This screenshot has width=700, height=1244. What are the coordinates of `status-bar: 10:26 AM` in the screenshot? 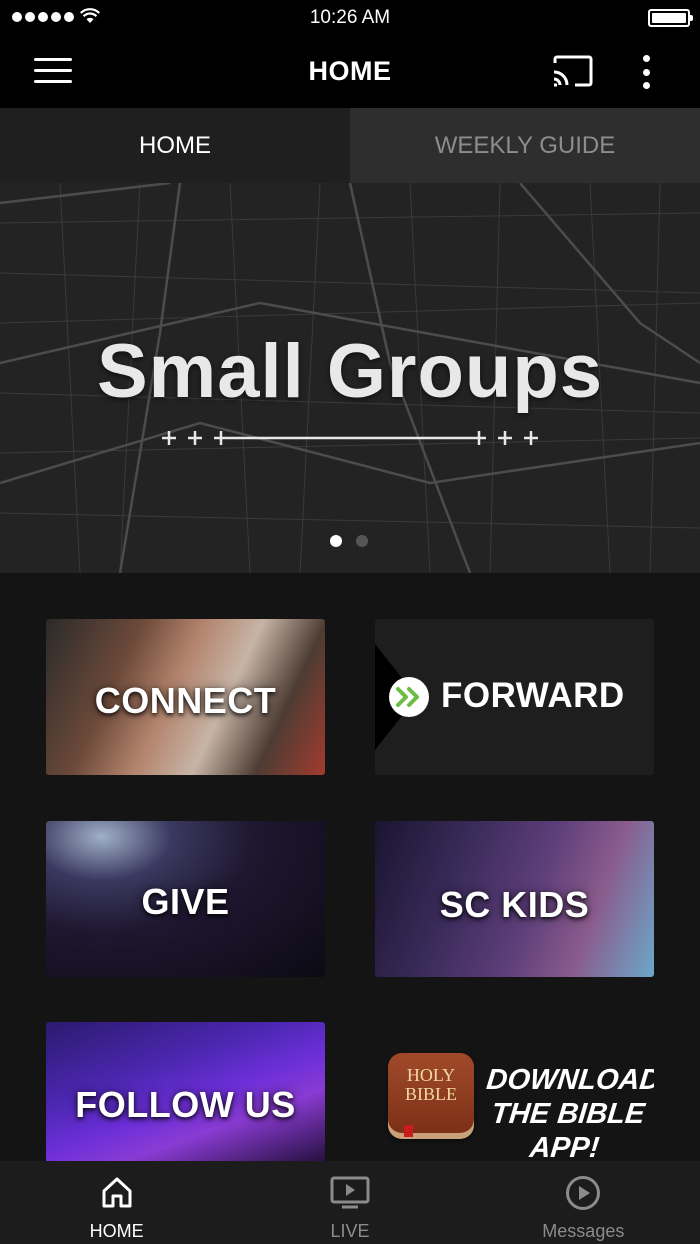 It's located at (350, 18).